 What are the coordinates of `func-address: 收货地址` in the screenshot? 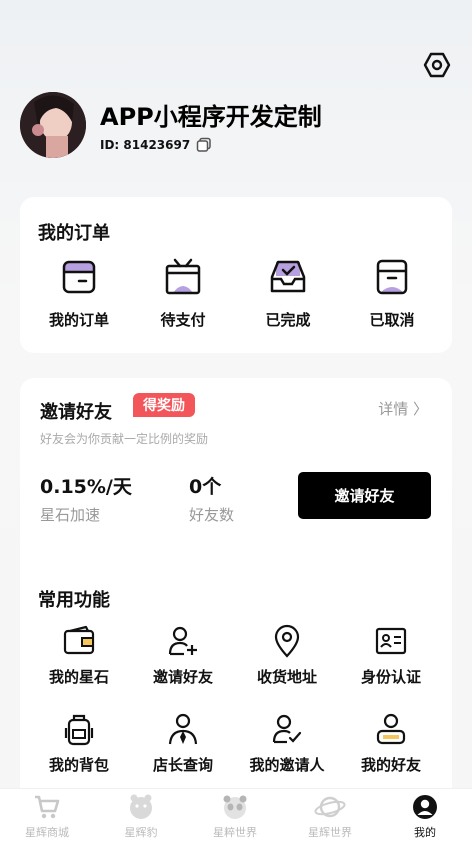 It's located at (287, 655).